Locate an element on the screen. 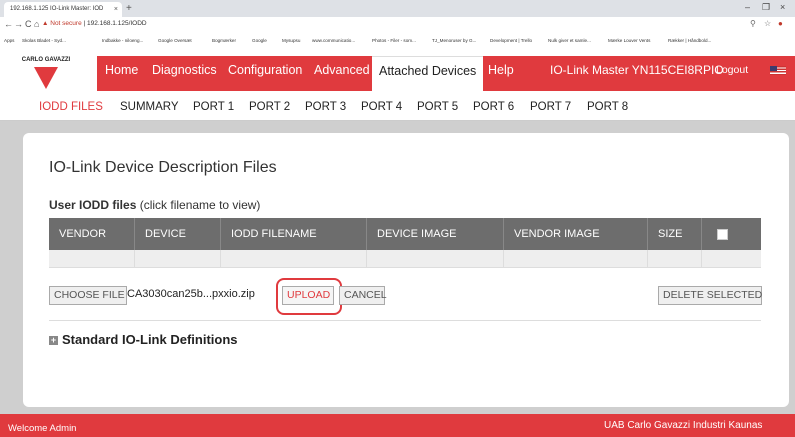 Image resolution: width=795 pixels, height=437 pixels. table-row is located at coordinates (405, 259).